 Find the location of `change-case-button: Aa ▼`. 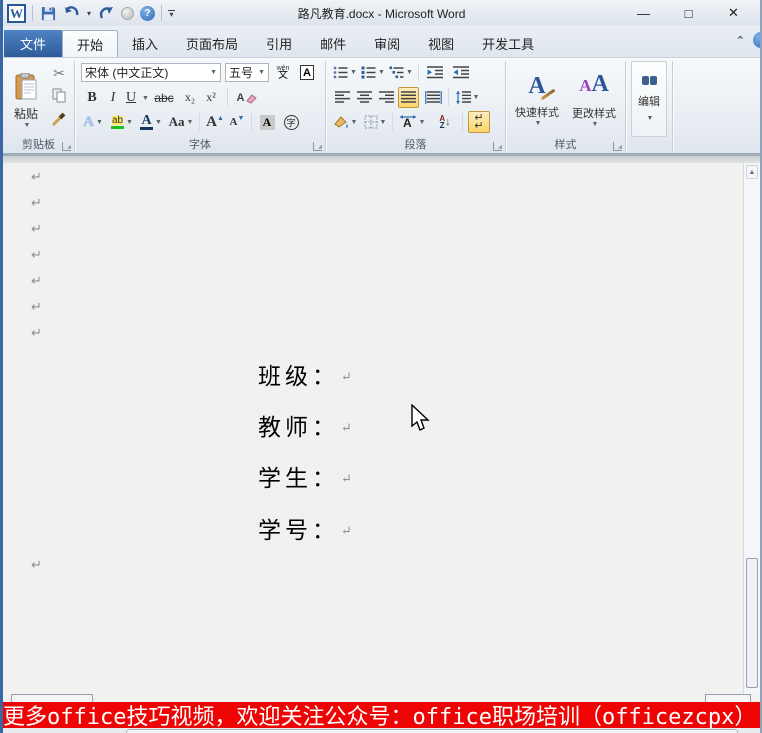

change-case-button: Aa ▼ is located at coordinates (181, 122).